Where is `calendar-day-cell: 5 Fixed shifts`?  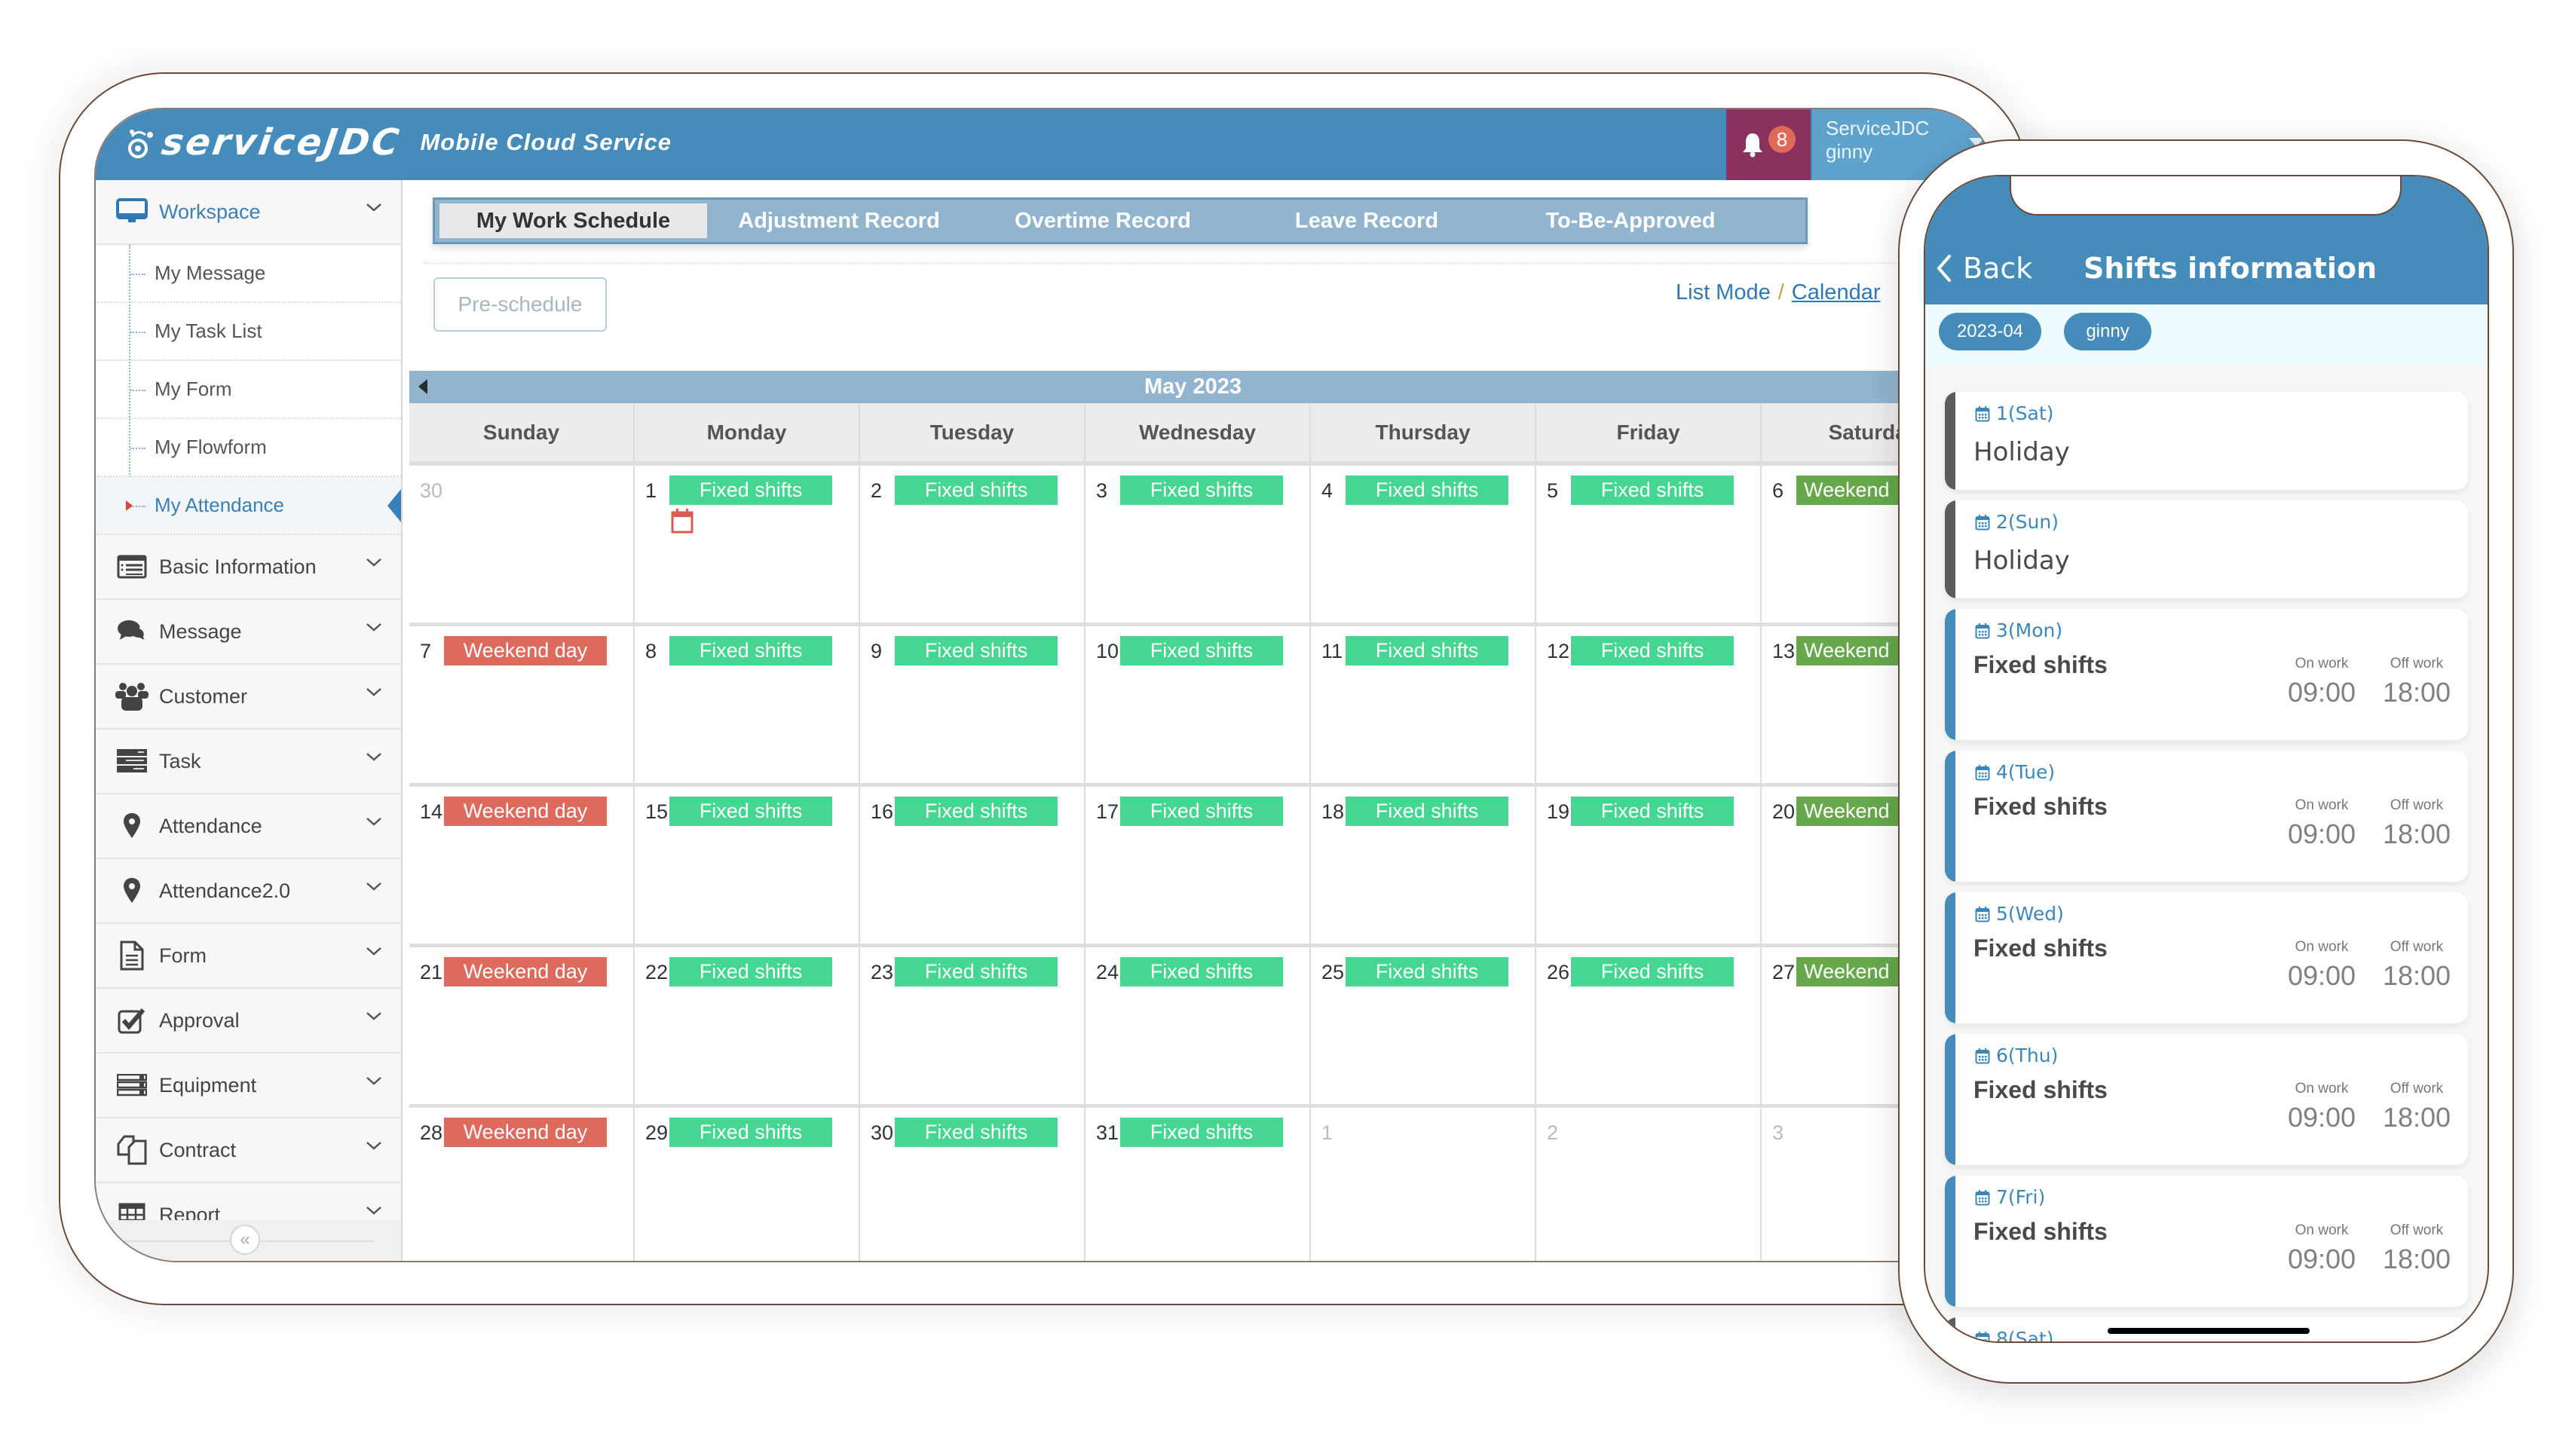
calendar-day-cell: 5 Fixed shifts is located at coordinates (1649, 544).